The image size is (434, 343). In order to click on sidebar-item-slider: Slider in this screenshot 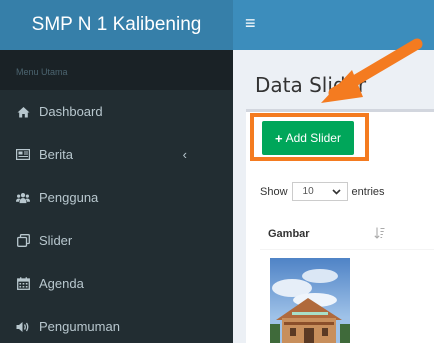, I will do `click(116, 240)`.